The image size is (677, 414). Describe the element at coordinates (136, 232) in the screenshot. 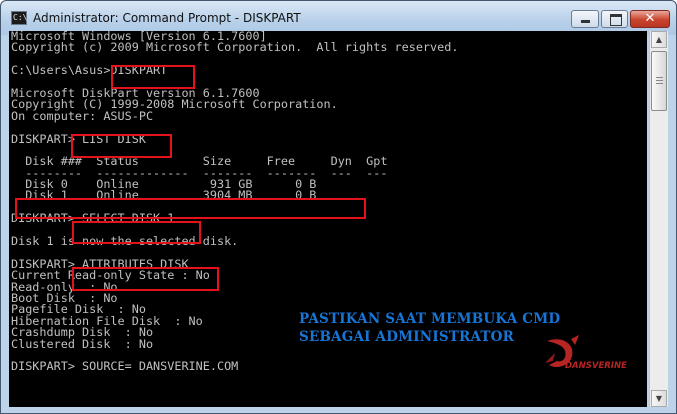

I see `highlight-select-disk-command` at that location.